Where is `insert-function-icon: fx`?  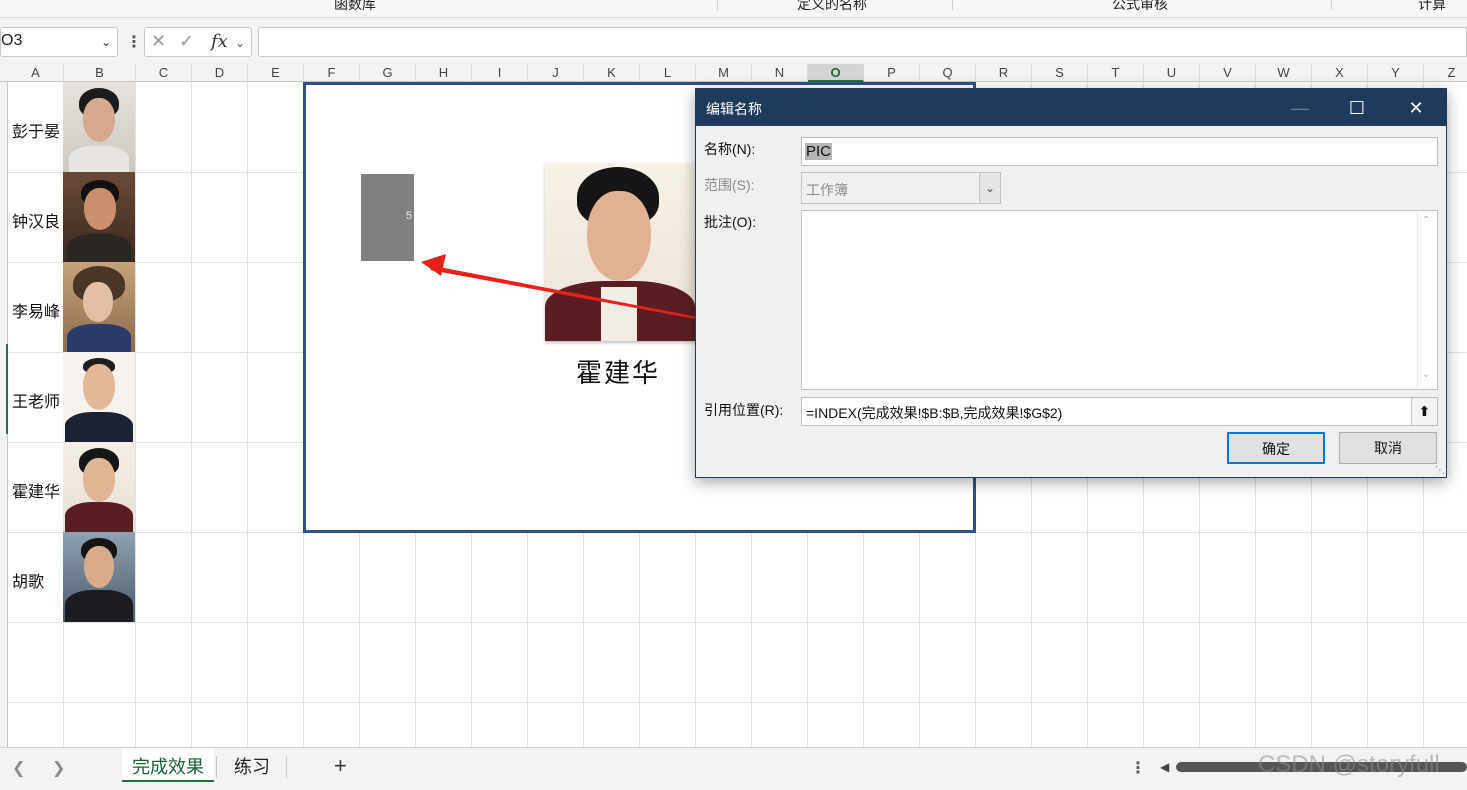 insert-function-icon: fx is located at coordinates (219, 41).